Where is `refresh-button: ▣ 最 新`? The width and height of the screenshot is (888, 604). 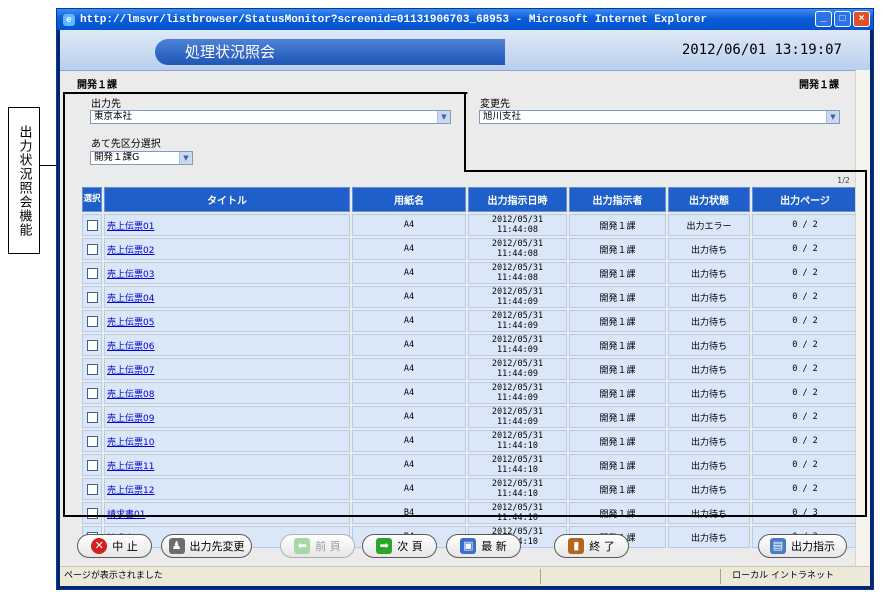 refresh-button: ▣ 最 新 is located at coordinates (483, 546).